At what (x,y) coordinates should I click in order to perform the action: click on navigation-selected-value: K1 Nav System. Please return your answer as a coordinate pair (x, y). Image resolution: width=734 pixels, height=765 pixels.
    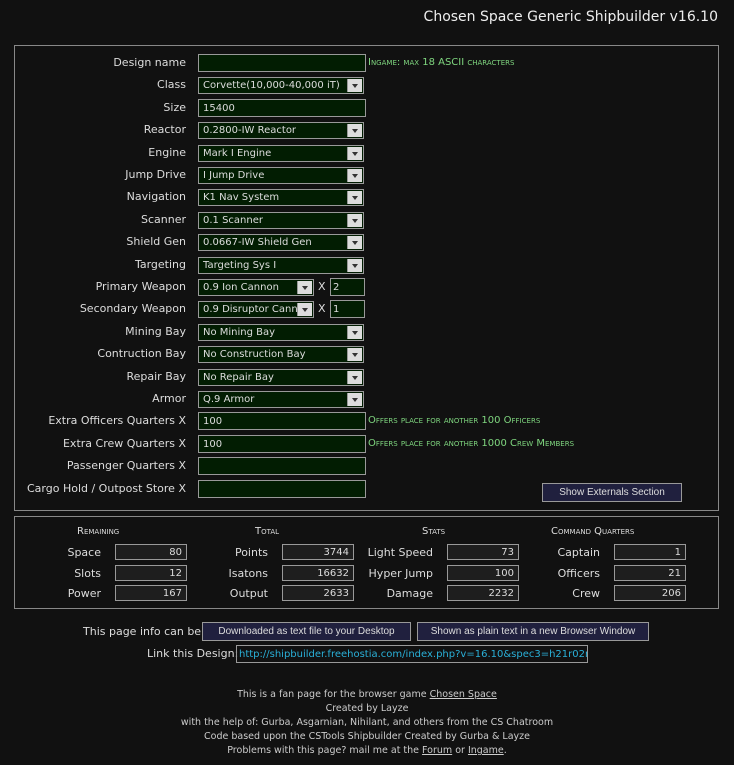
    Looking at the image, I should click on (241, 198).